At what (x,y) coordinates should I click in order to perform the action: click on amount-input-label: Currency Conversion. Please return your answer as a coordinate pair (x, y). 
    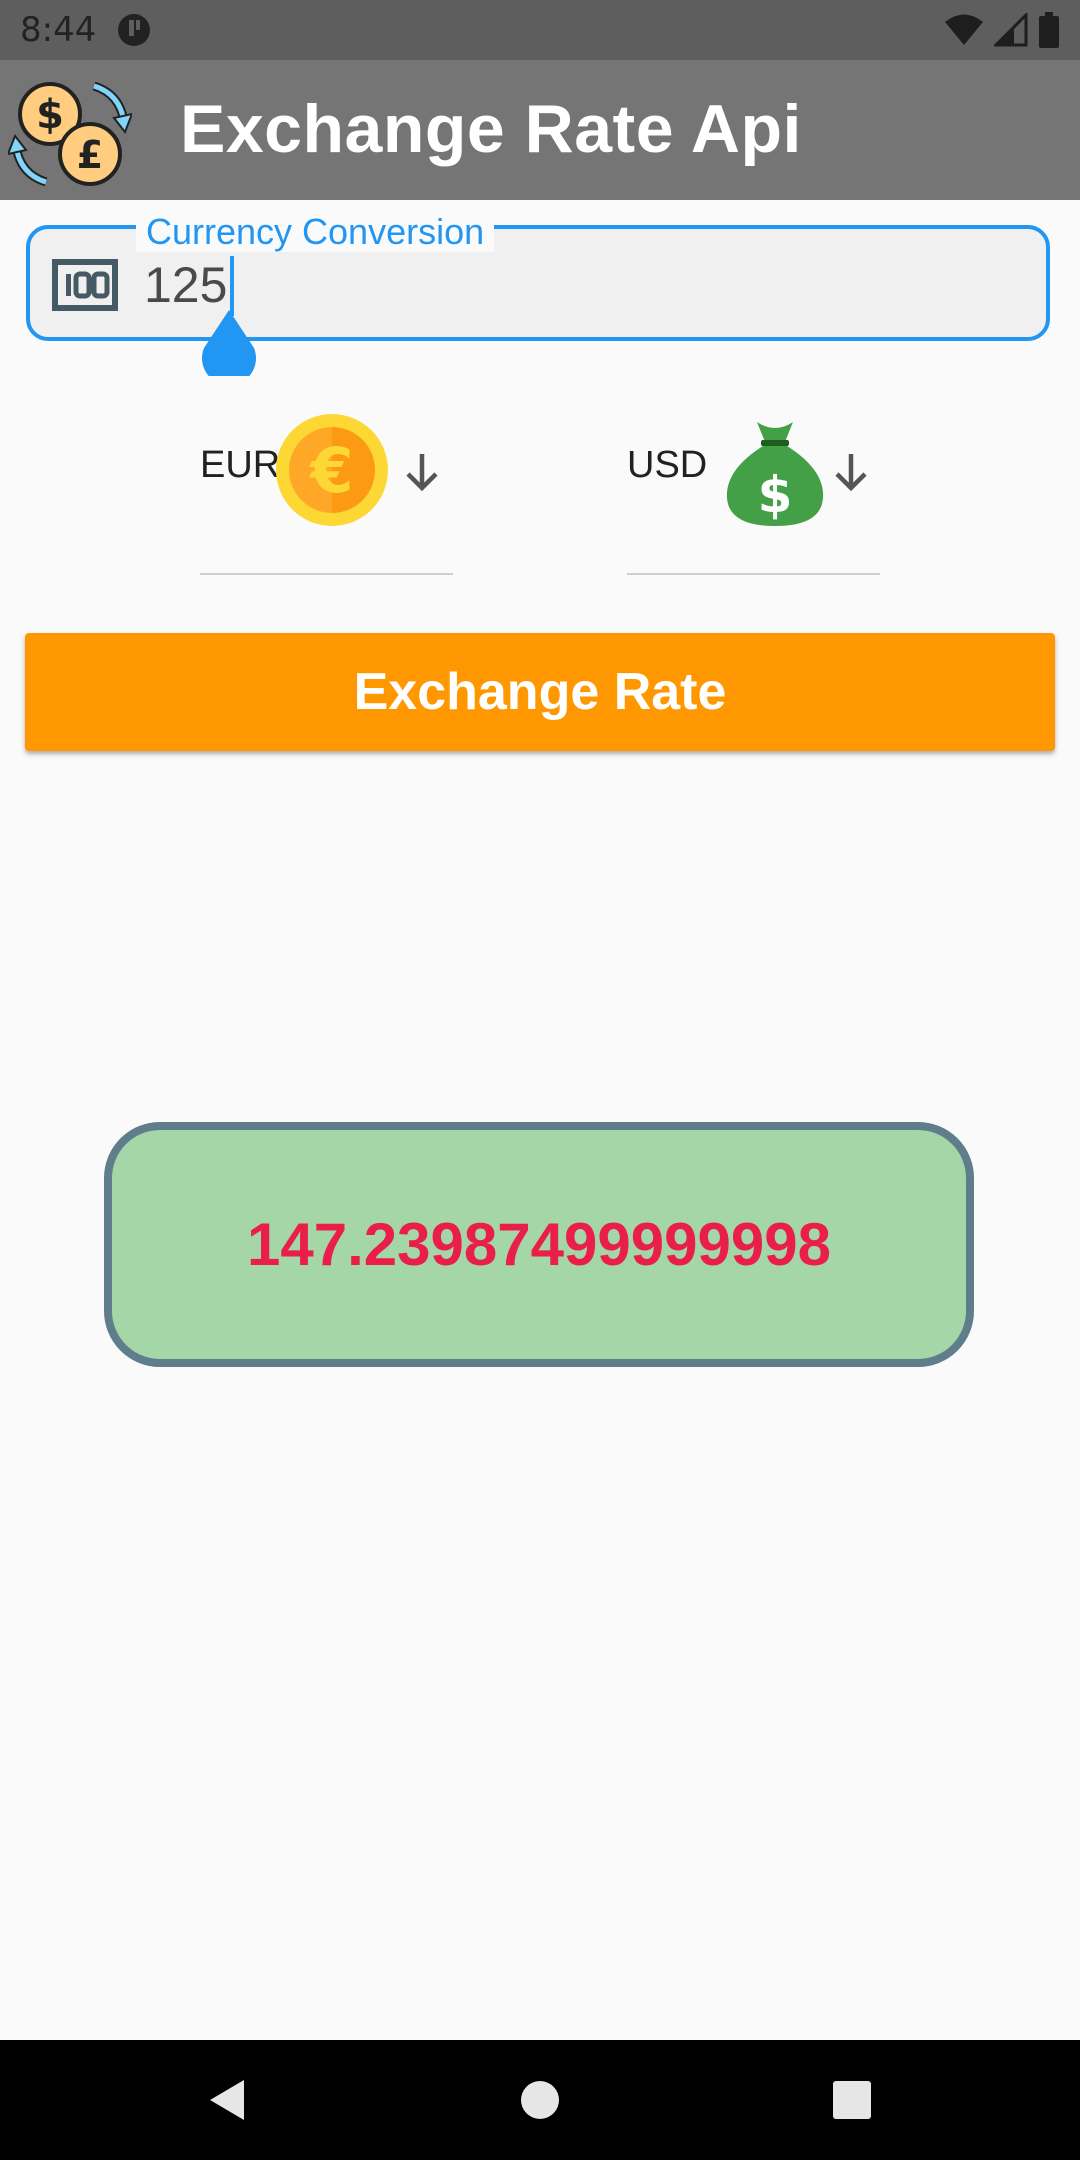
    Looking at the image, I should click on (315, 232).